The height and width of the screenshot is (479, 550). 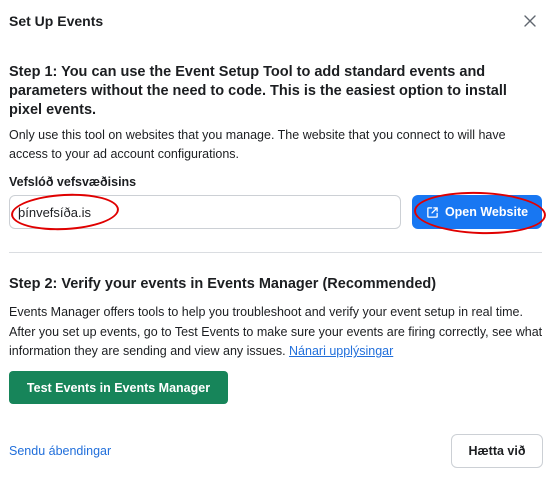 What do you see at coordinates (497, 451) in the screenshot?
I see `cancel-button: Hætta við` at bounding box center [497, 451].